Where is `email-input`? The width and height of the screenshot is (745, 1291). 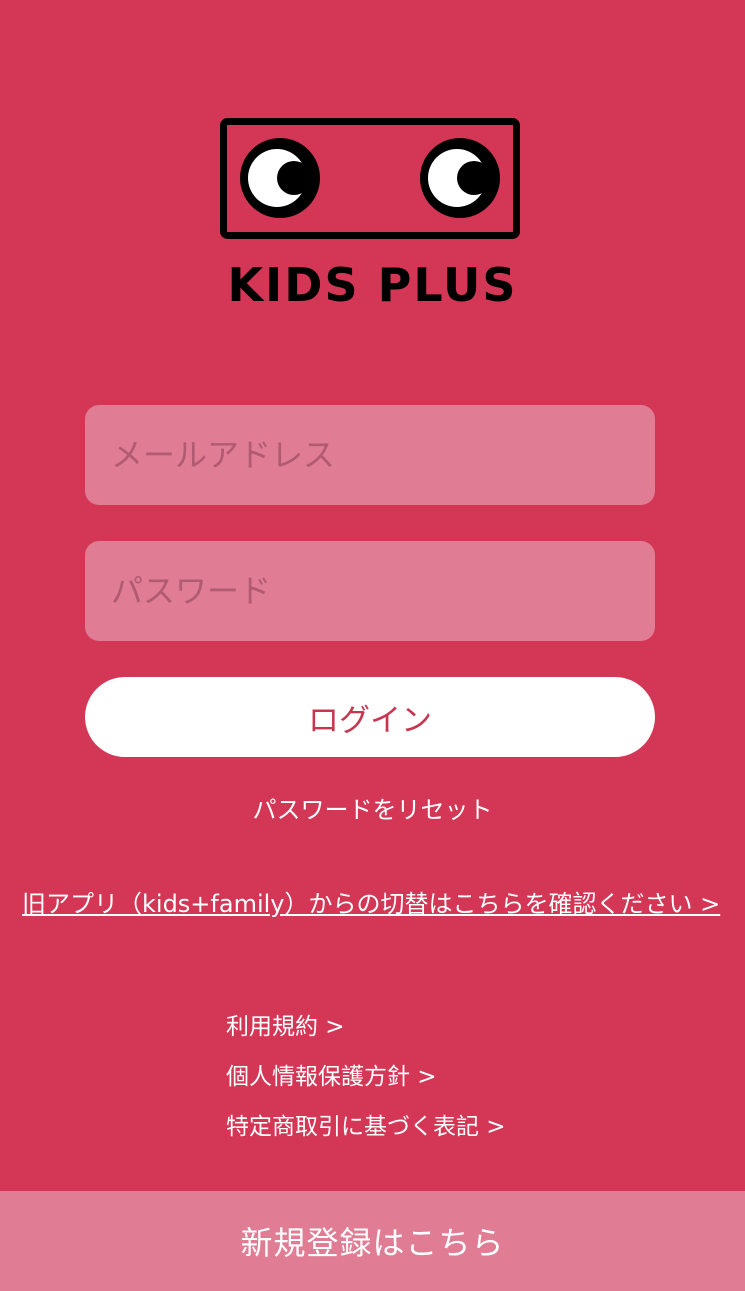
email-input is located at coordinates (370, 455).